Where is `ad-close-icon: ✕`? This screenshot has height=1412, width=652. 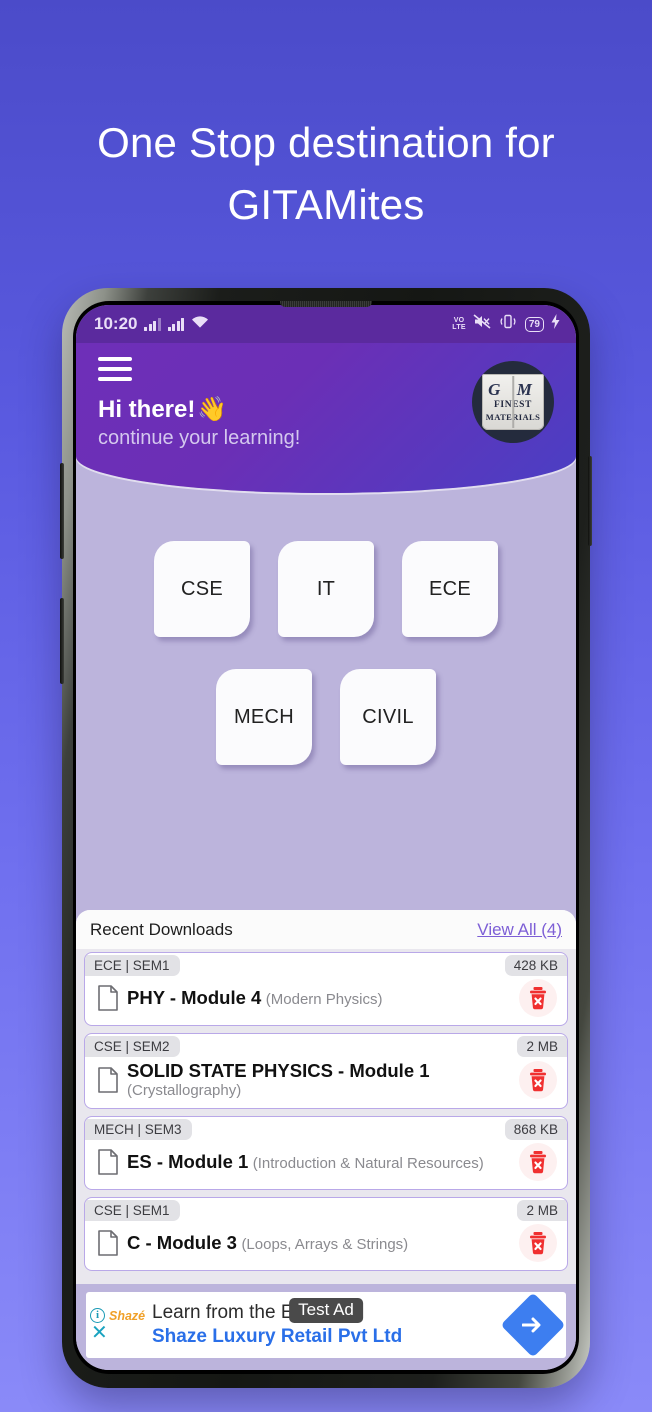
ad-close-icon: ✕ is located at coordinates (99, 1333).